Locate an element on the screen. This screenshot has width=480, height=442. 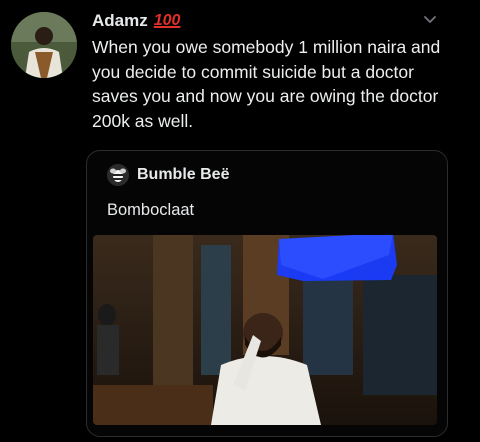
bee-avatar-icon is located at coordinates (118, 175).